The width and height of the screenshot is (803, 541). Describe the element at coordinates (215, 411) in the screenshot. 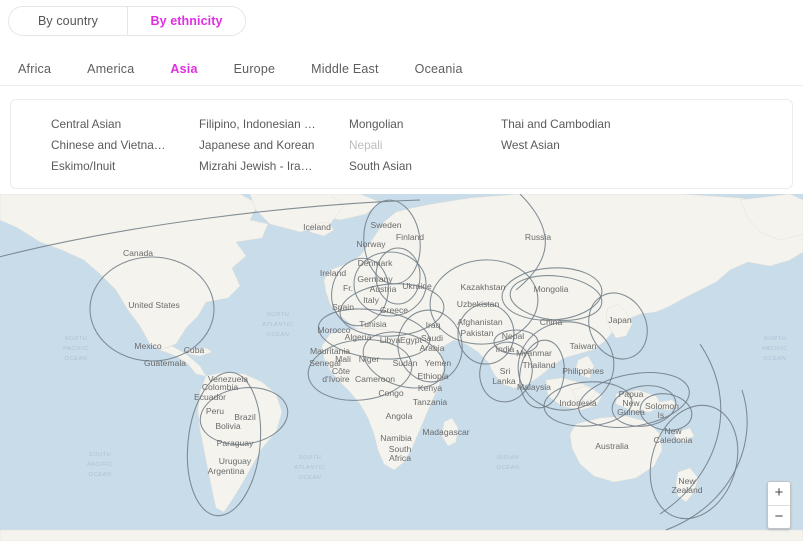

I see `map-country-label: Peru` at that location.